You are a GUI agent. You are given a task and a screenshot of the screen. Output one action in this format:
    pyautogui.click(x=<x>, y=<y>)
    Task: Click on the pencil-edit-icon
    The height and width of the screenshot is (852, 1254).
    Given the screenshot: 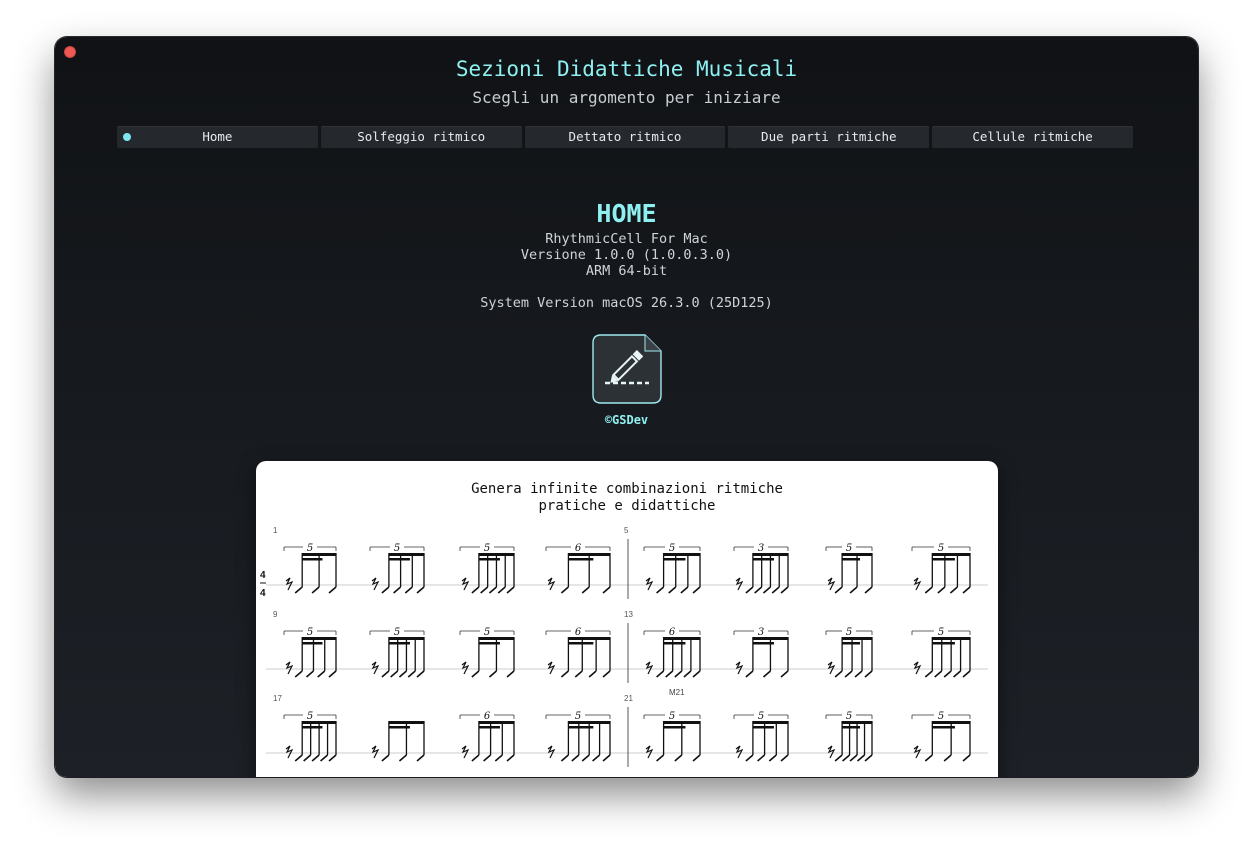 What is the action you would take?
    pyautogui.click(x=627, y=369)
    